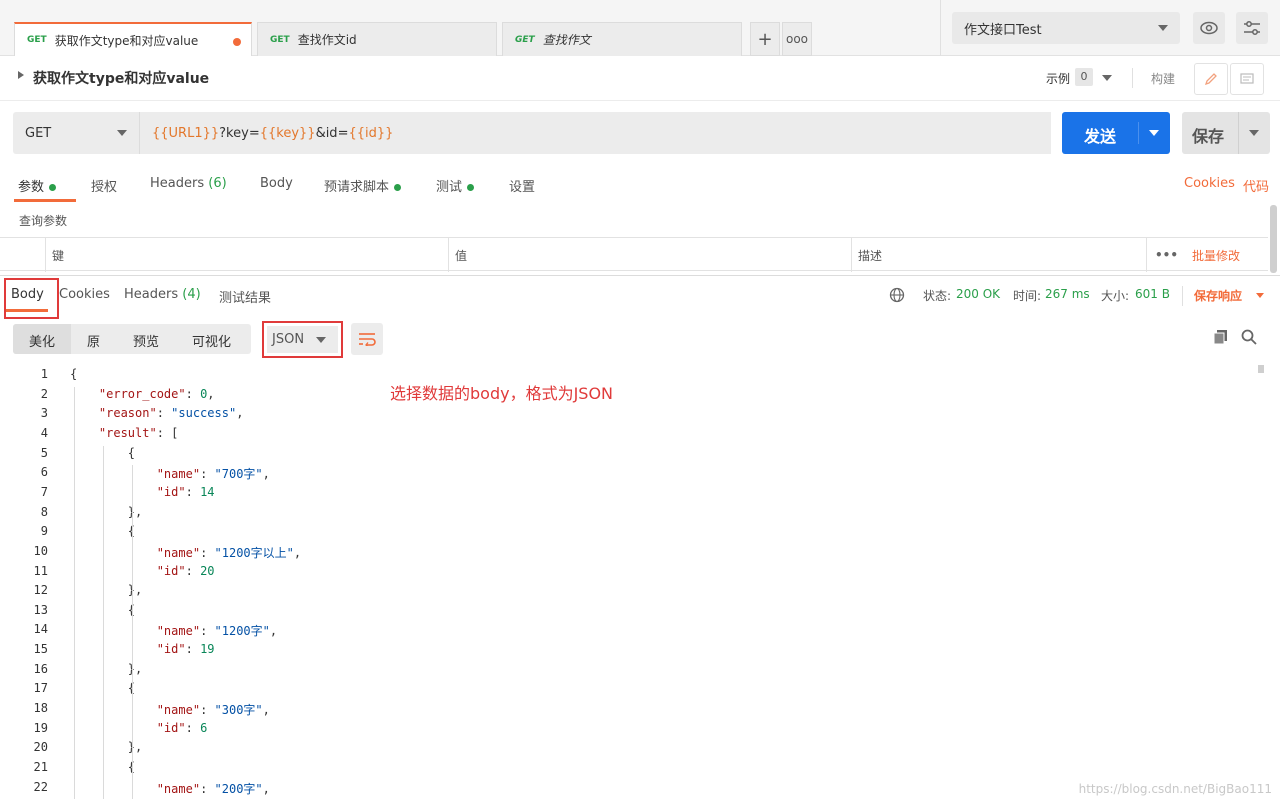  Describe the element at coordinates (40, 590) in the screenshot. I see `line-number: 12` at that location.